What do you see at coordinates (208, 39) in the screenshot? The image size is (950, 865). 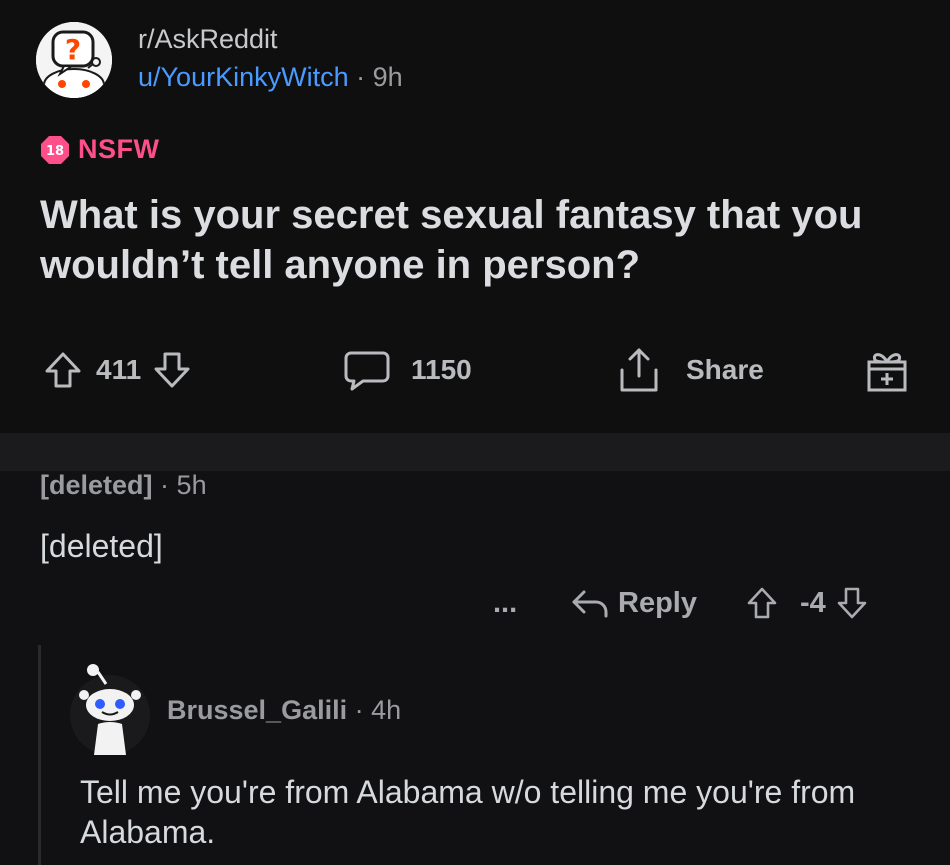 I see `subreddit-name: r/AskReddit` at bounding box center [208, 39].